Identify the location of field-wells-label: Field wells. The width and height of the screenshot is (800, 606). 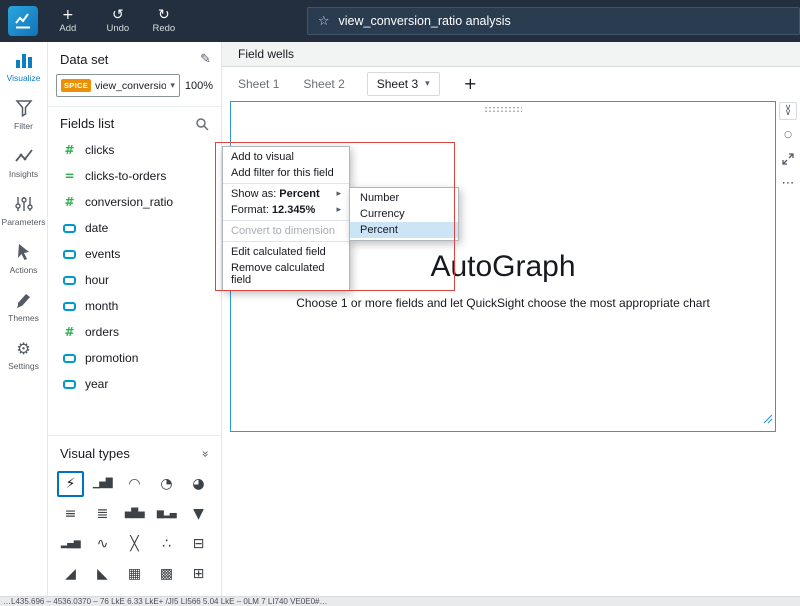
(266, 54).